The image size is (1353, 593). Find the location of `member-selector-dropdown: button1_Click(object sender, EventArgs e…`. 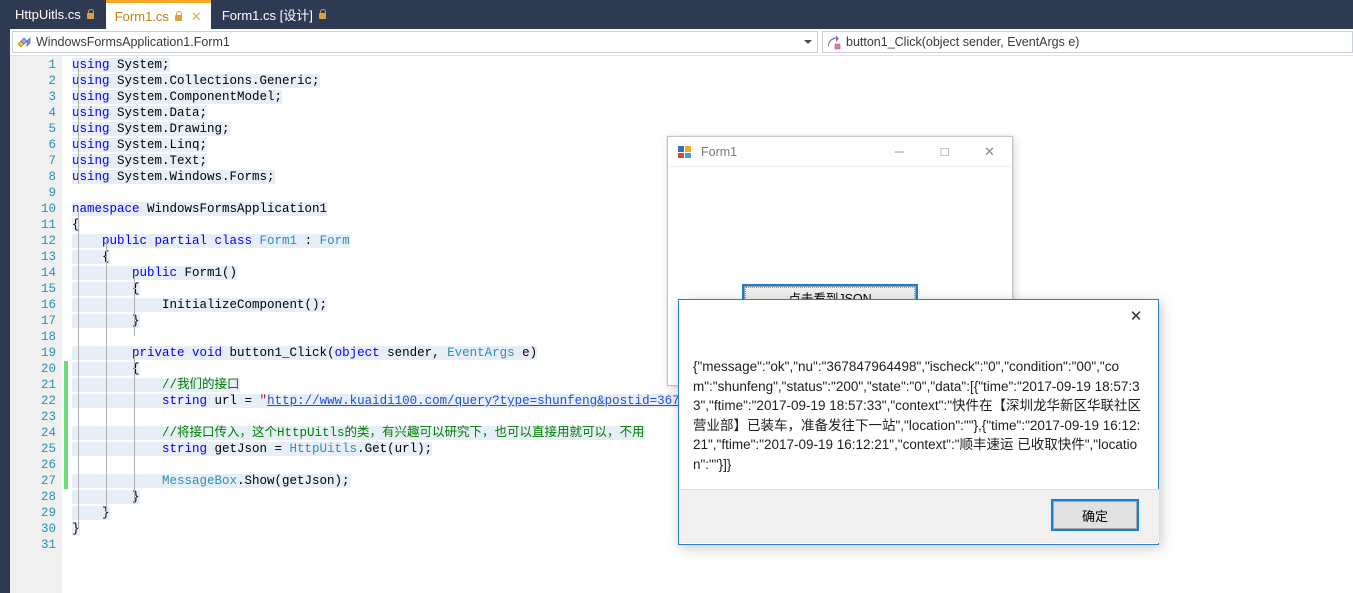

member-selector-dropdown: button1_Click(object sender, EventArgs e… is located at coordinates (1087, 42).